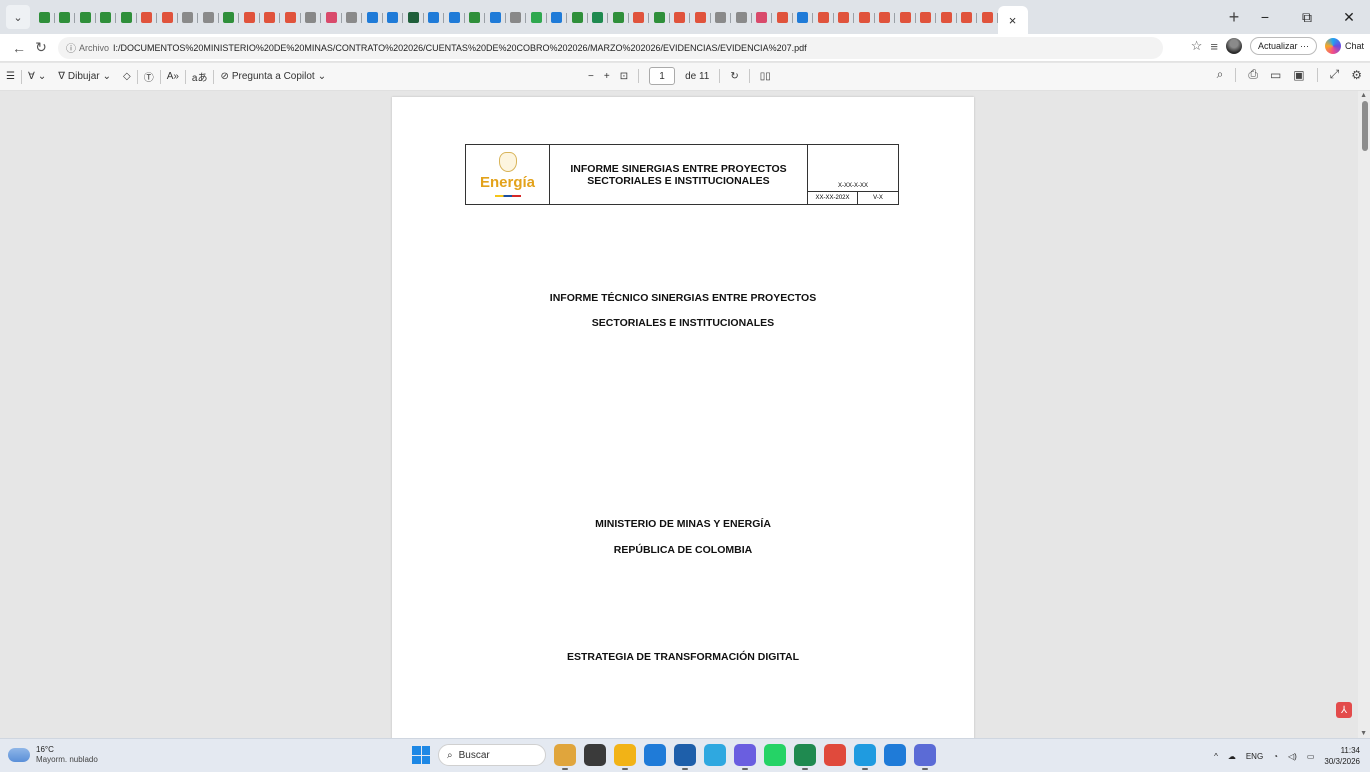 The image size is (1370, 772). Describe the element at coordinates (1365, 126) in the screenshot. I see `scroll-thumb` at that location.